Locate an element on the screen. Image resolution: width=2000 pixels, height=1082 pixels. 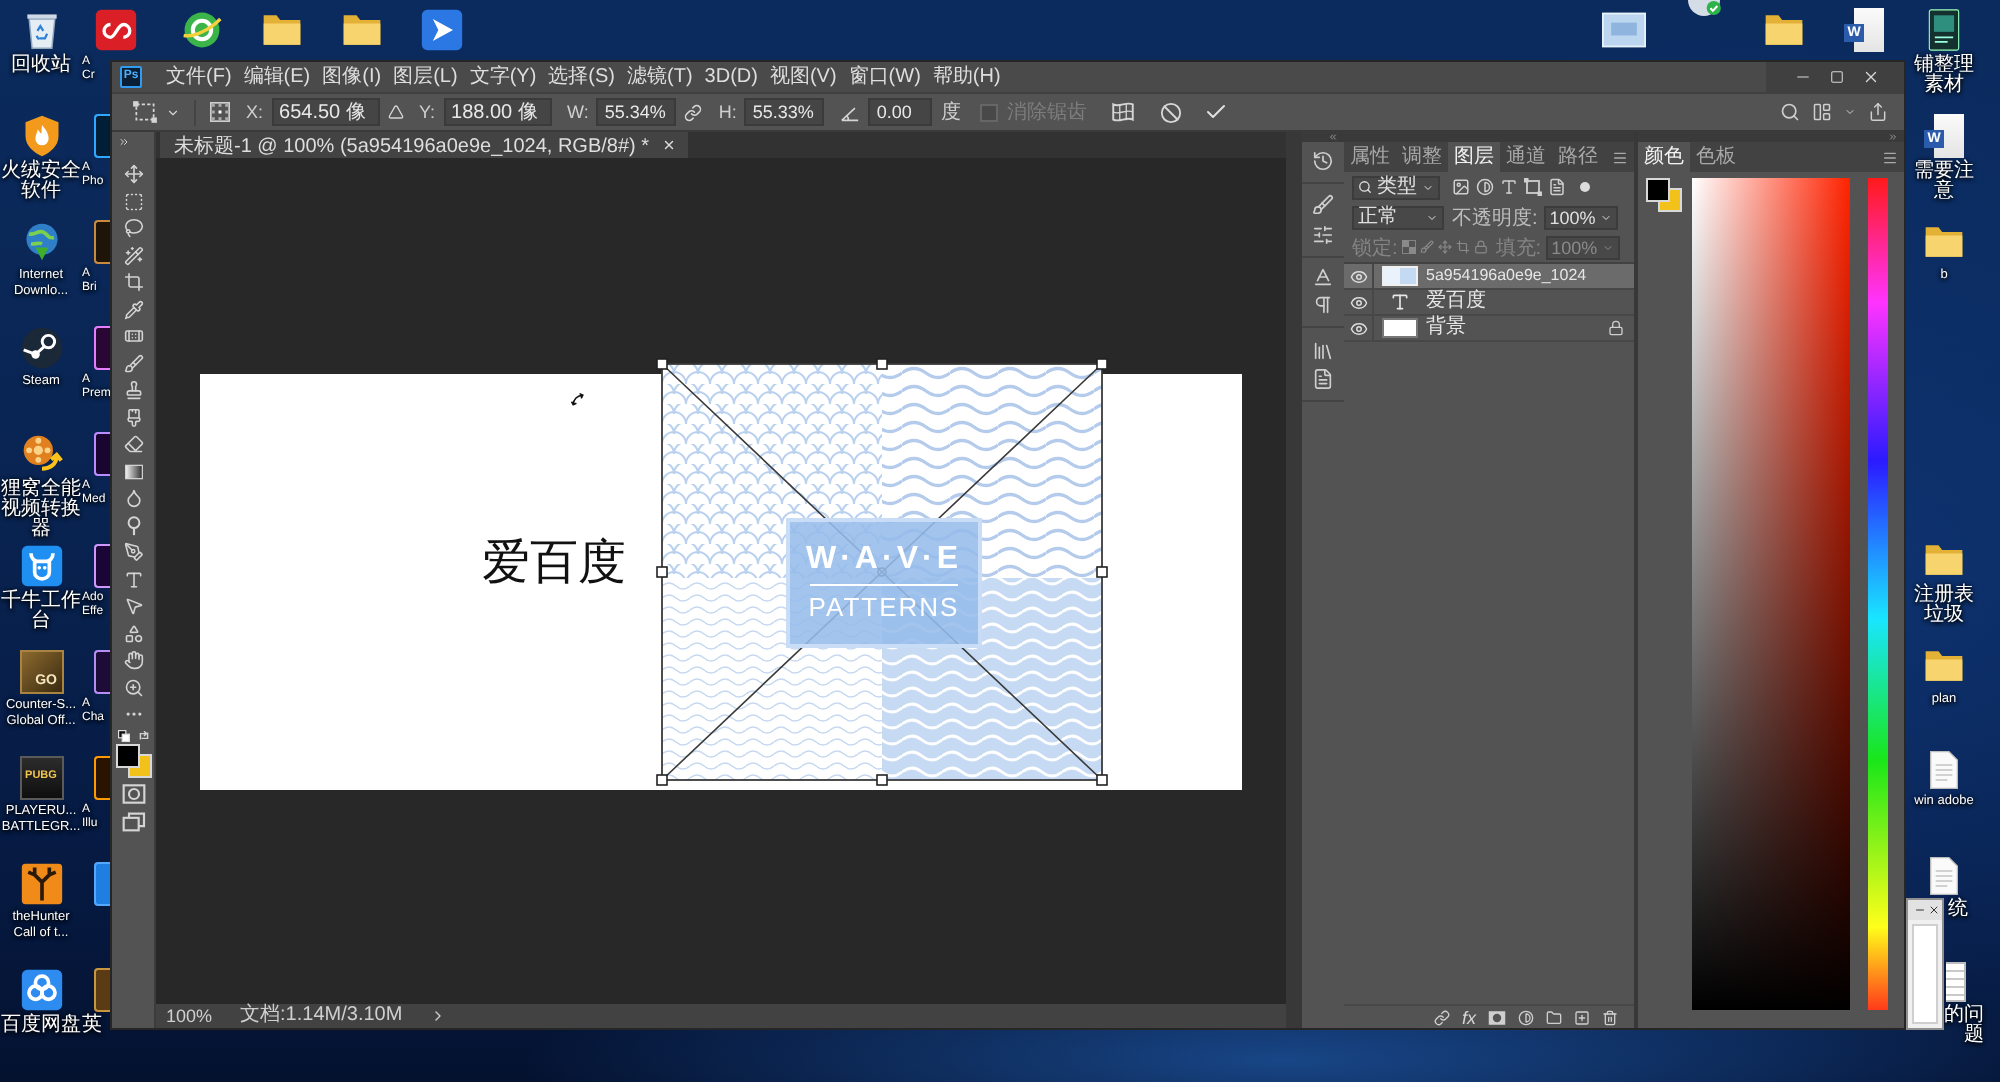
layout-icon is located at coordinates (1822, 112).